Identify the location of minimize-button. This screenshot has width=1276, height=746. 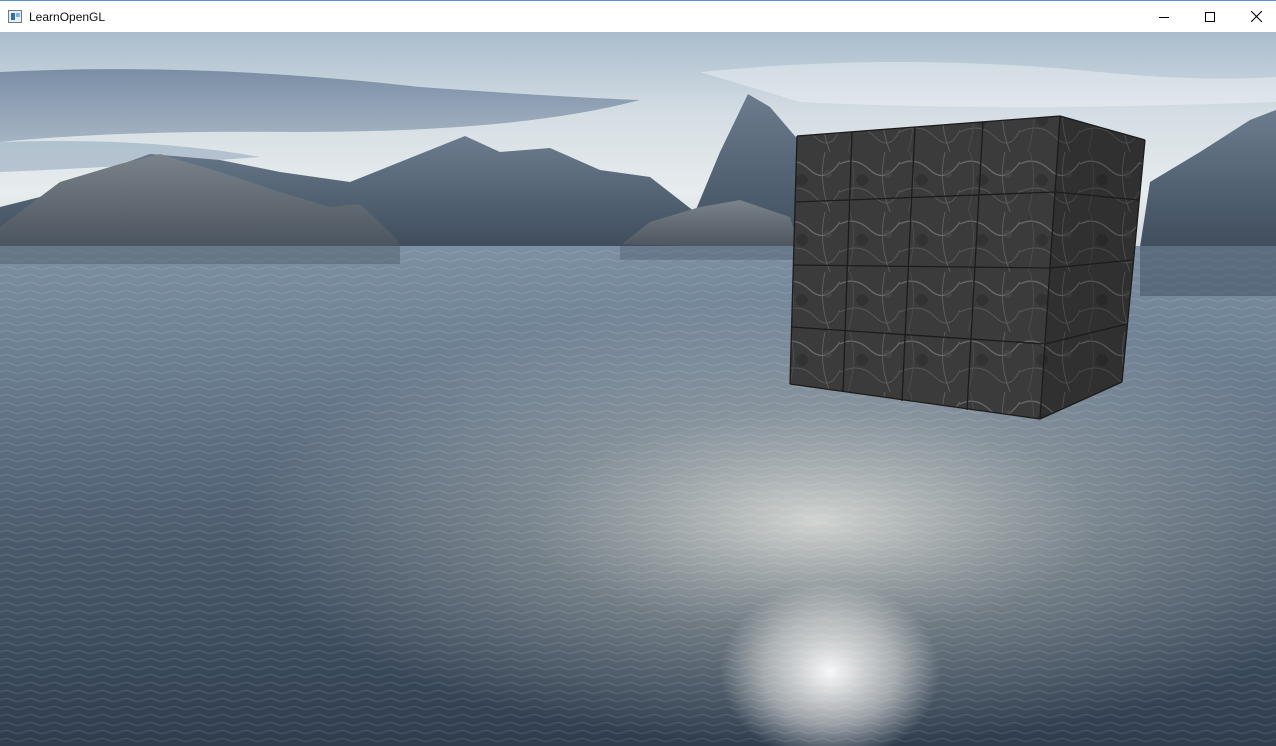
(1164, 16).